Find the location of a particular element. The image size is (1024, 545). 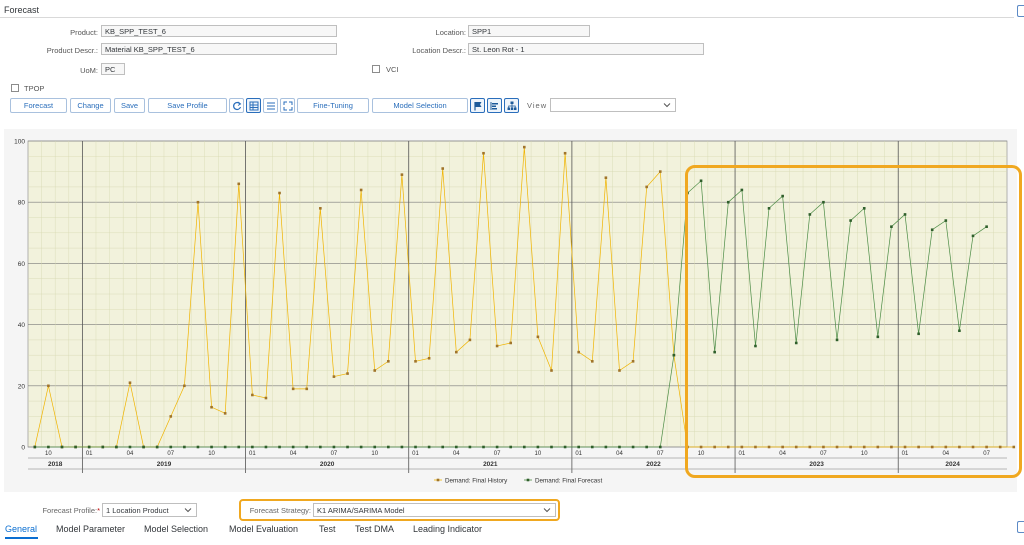

bar-list-button is located at coordinates (494, 105).